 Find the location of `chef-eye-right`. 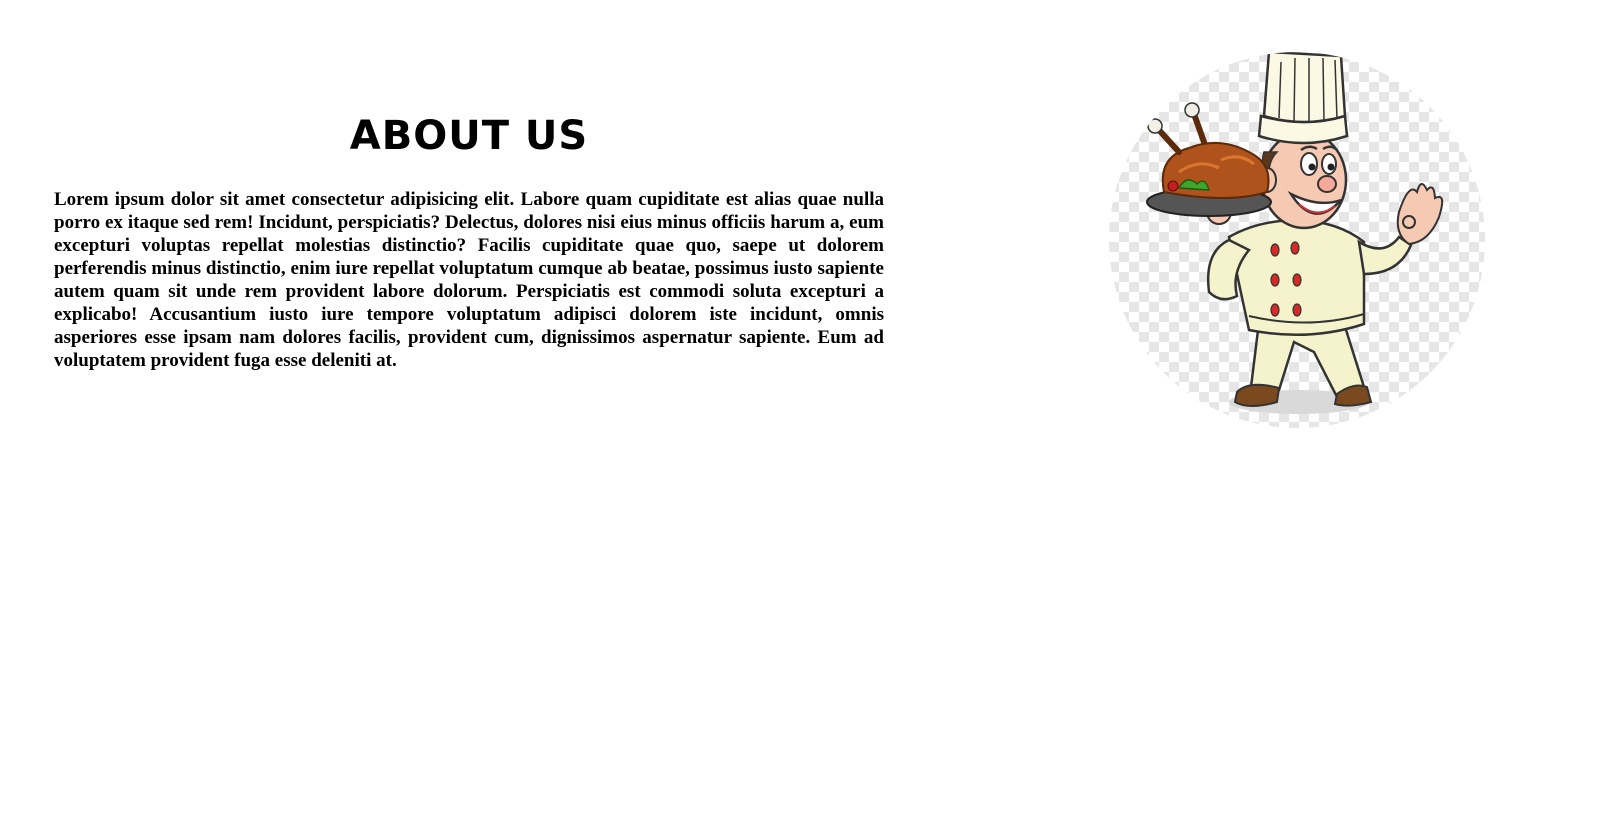

chef-eye-right is located at coordinates (1329, 164).